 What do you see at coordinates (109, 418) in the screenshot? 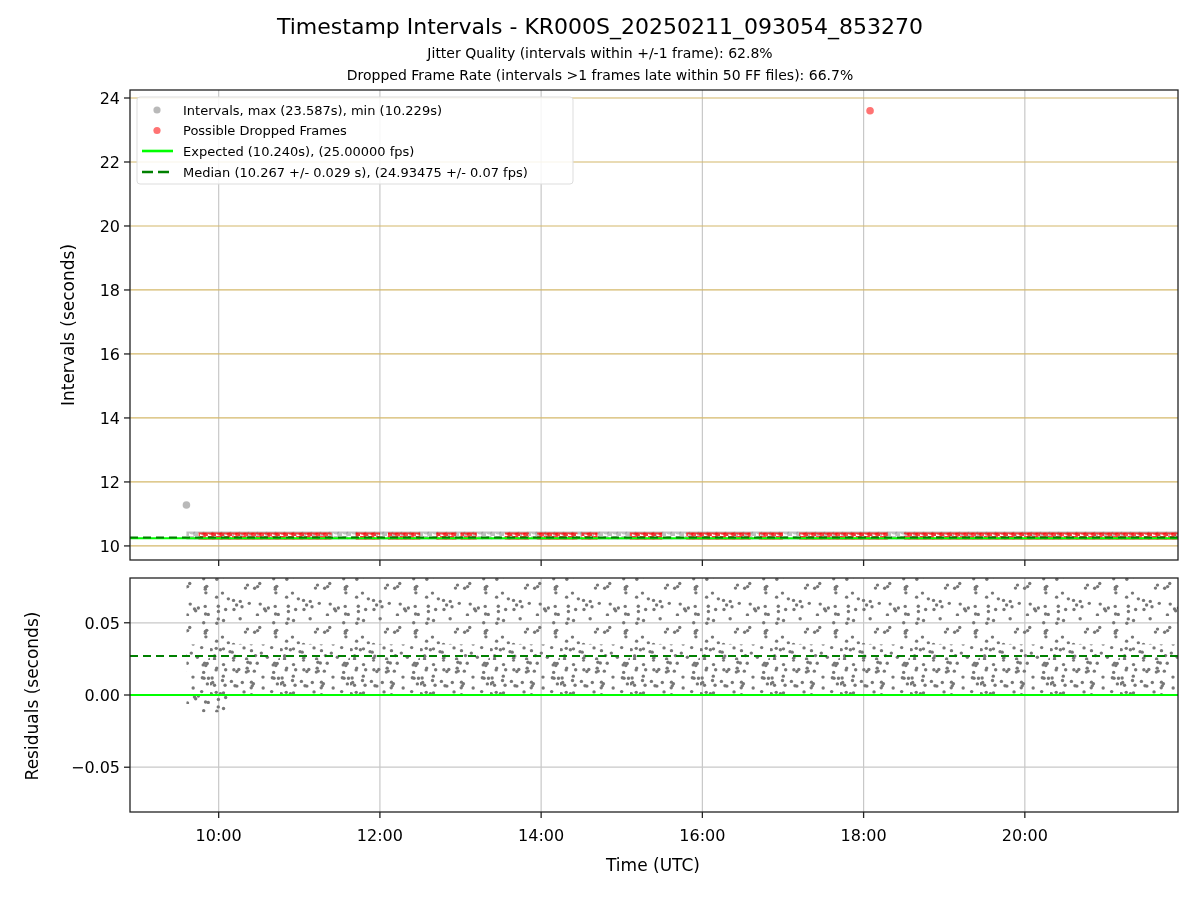
I see `tick-label: 14` at bounding box center [109, 418].